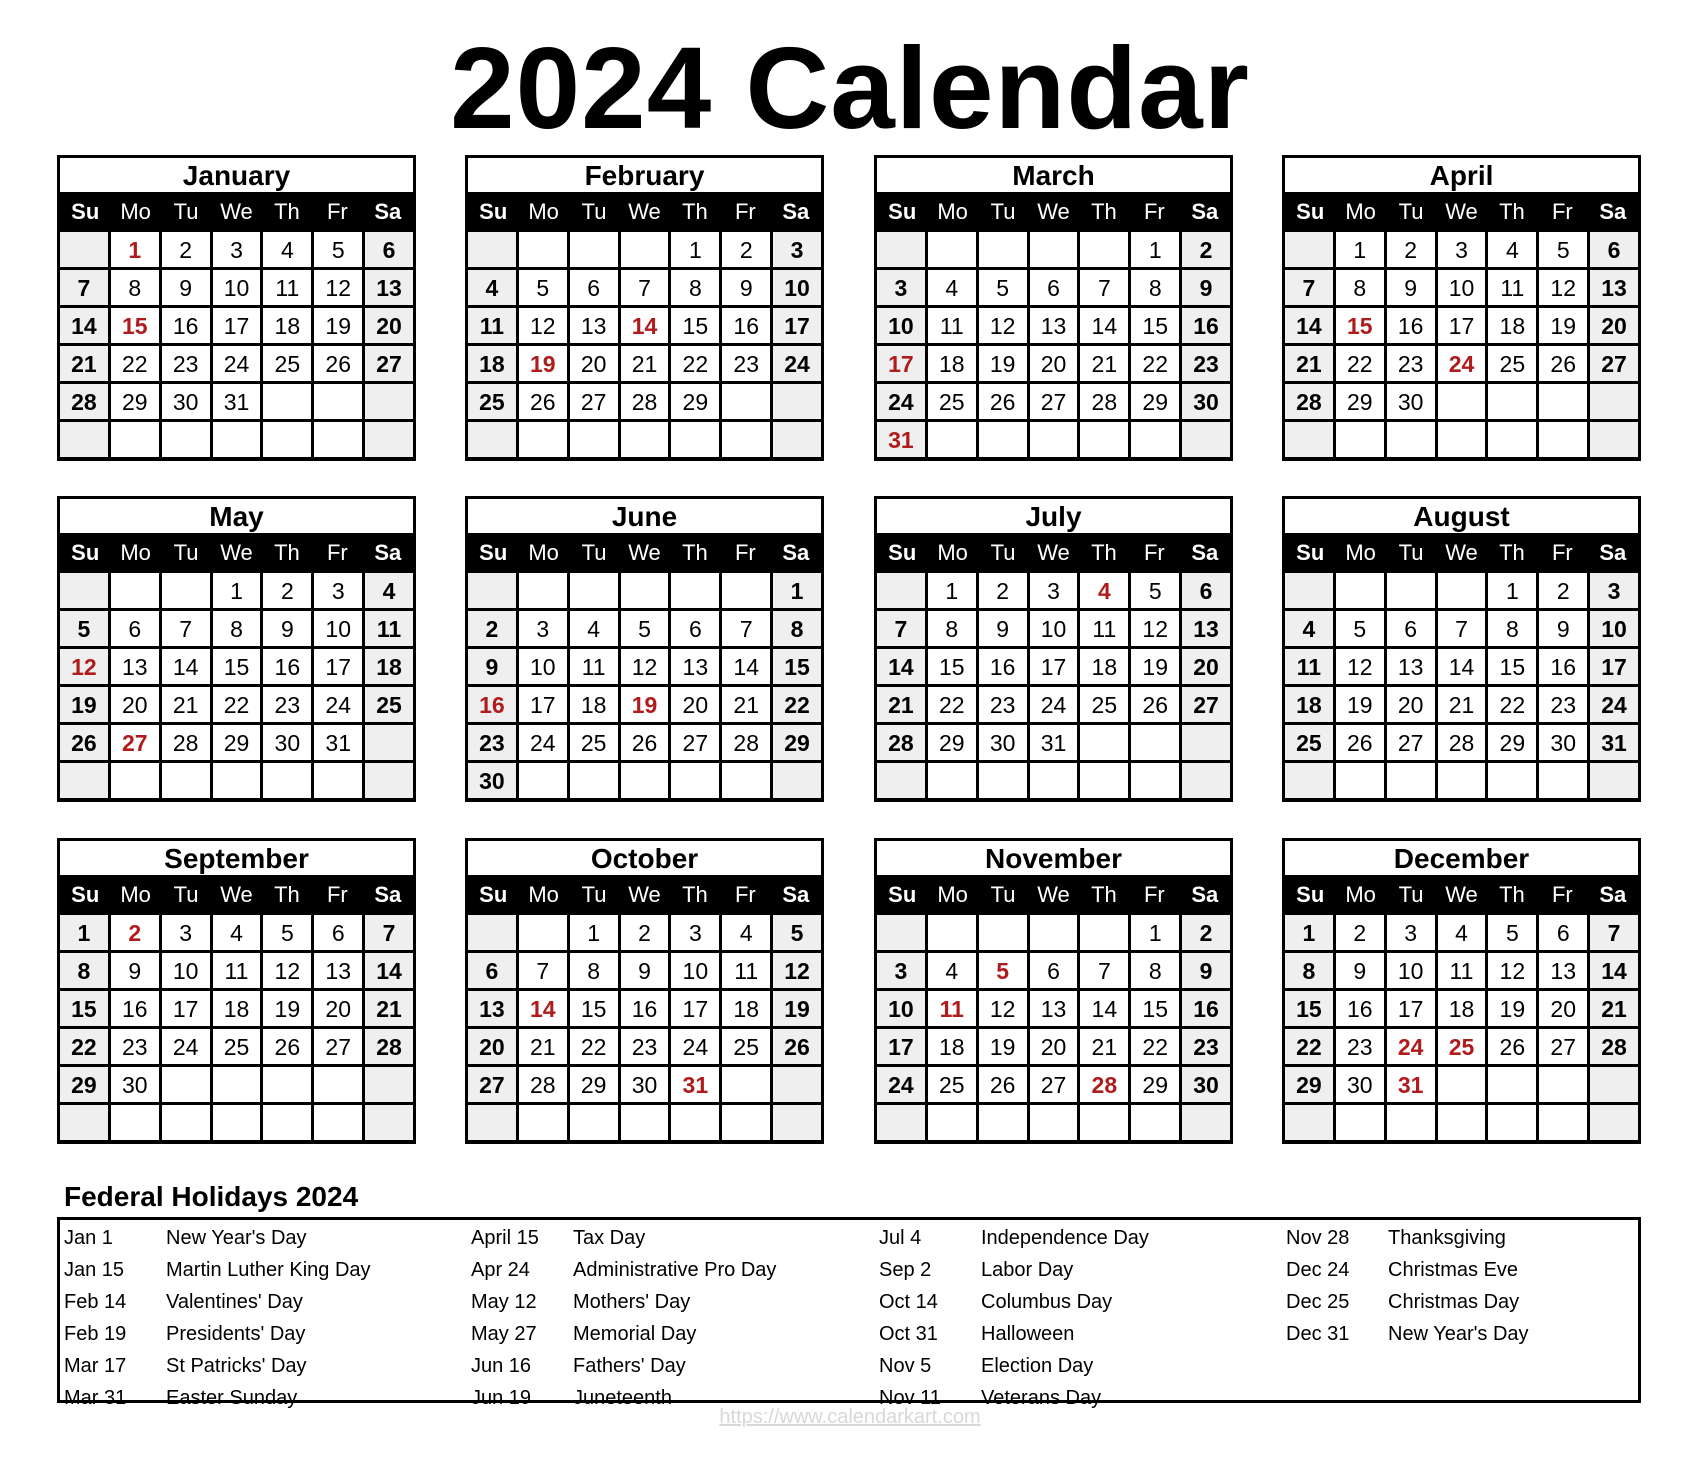 Image resolution: width=1700 pixels, height=1479 pixels. Describe the element at coordinates (593, 1008) in the screenshot. I see `day-cell: 15` at that location.